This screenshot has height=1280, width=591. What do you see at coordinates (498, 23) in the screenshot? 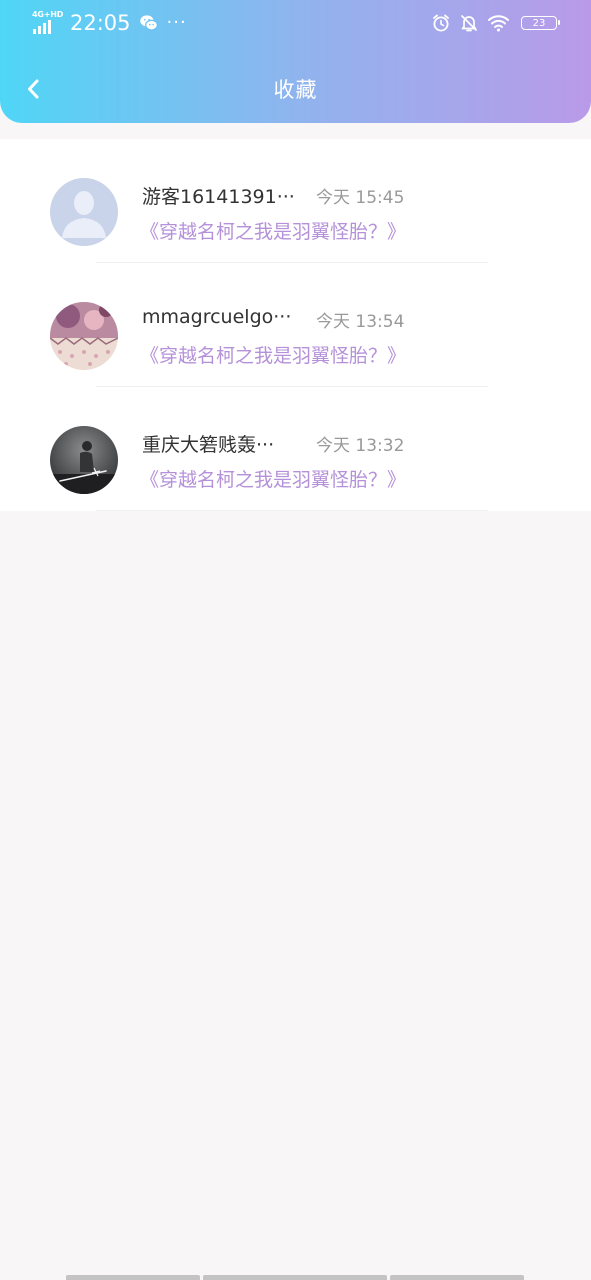
I see `wifi-icon` at bounding box center [498, 23].